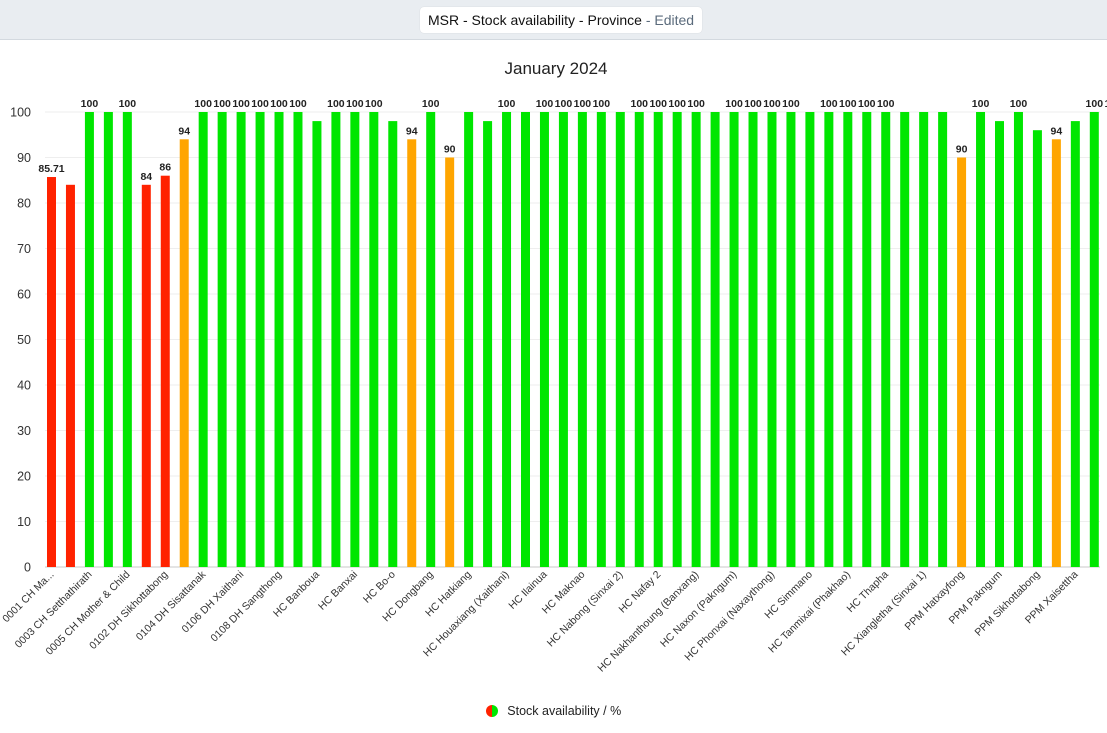  I want to click on edited-status: - Edited, so click(670, 20).